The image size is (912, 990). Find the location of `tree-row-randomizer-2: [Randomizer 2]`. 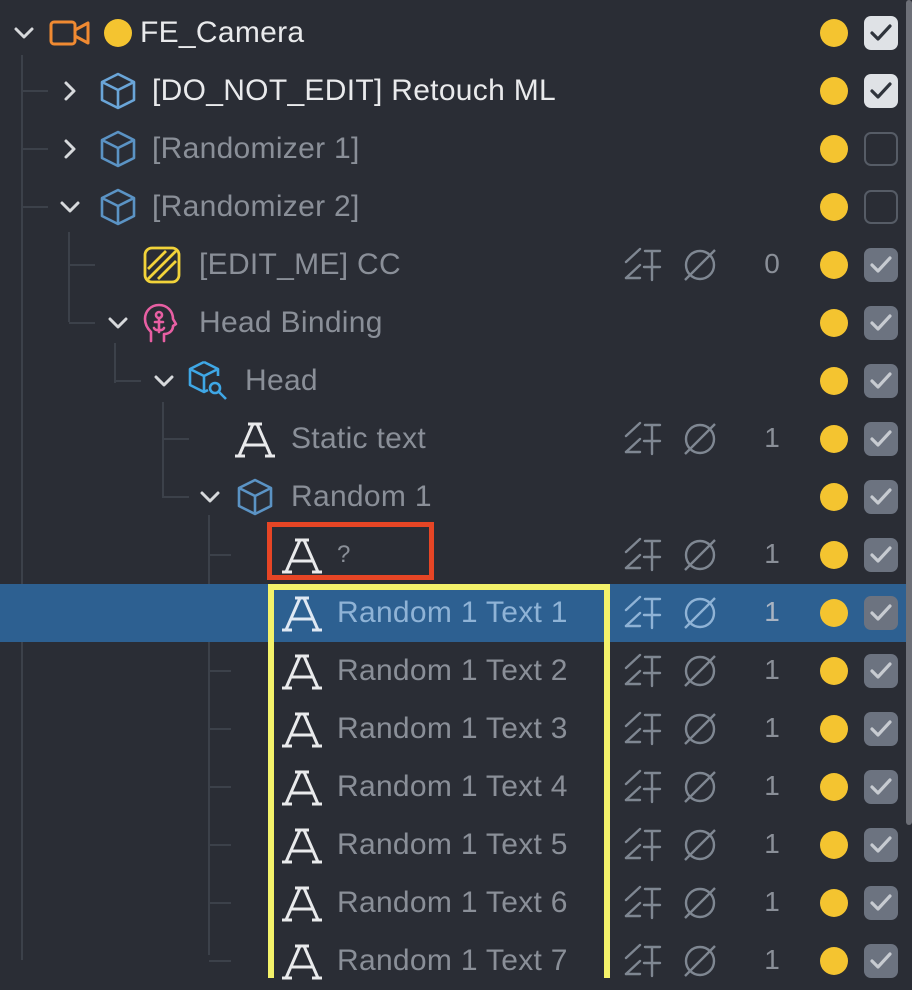

tree-row-randomizer-2: [Randomizer 2] is located at coordinates (456, 207).